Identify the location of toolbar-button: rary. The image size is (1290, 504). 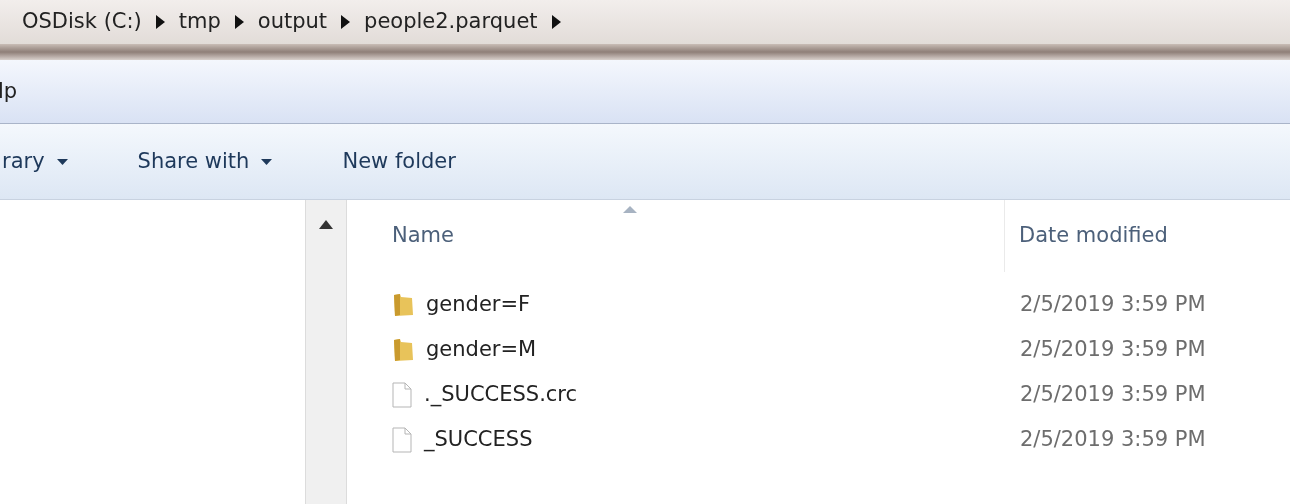
(35, 161).